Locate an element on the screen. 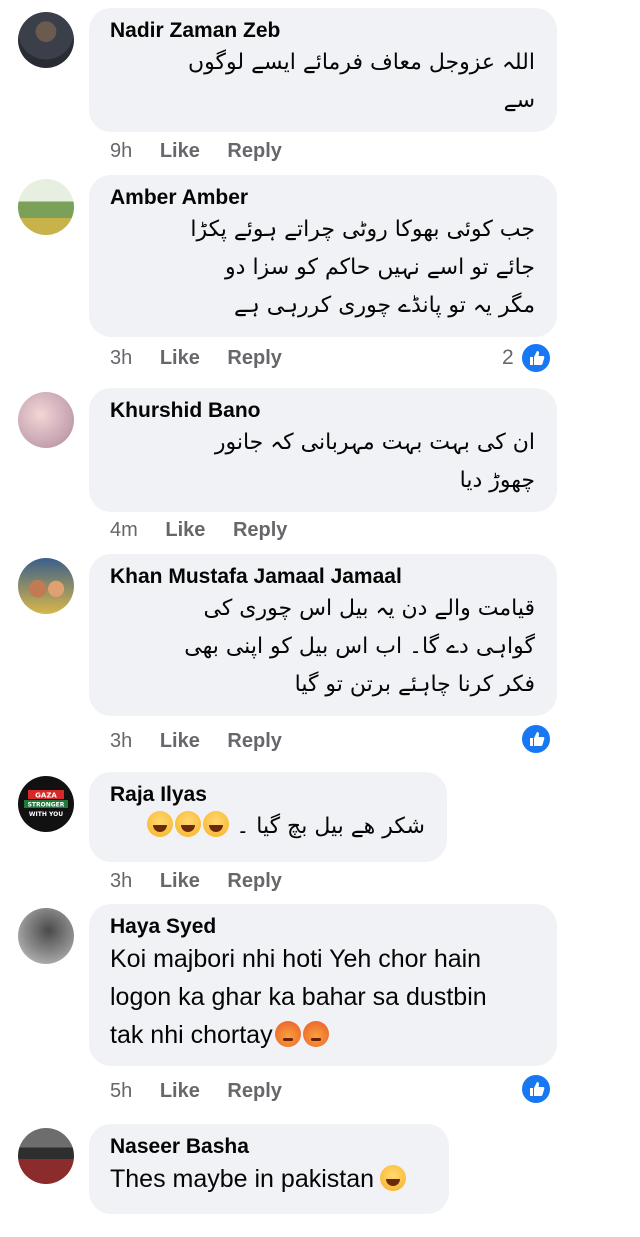 This screenshot has height=1237, width=640. reaction-count: 2 is located at coordinates (508, 358).